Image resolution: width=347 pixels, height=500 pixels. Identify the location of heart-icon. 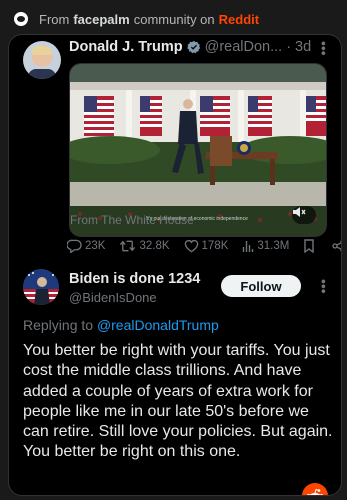
(191, 246).